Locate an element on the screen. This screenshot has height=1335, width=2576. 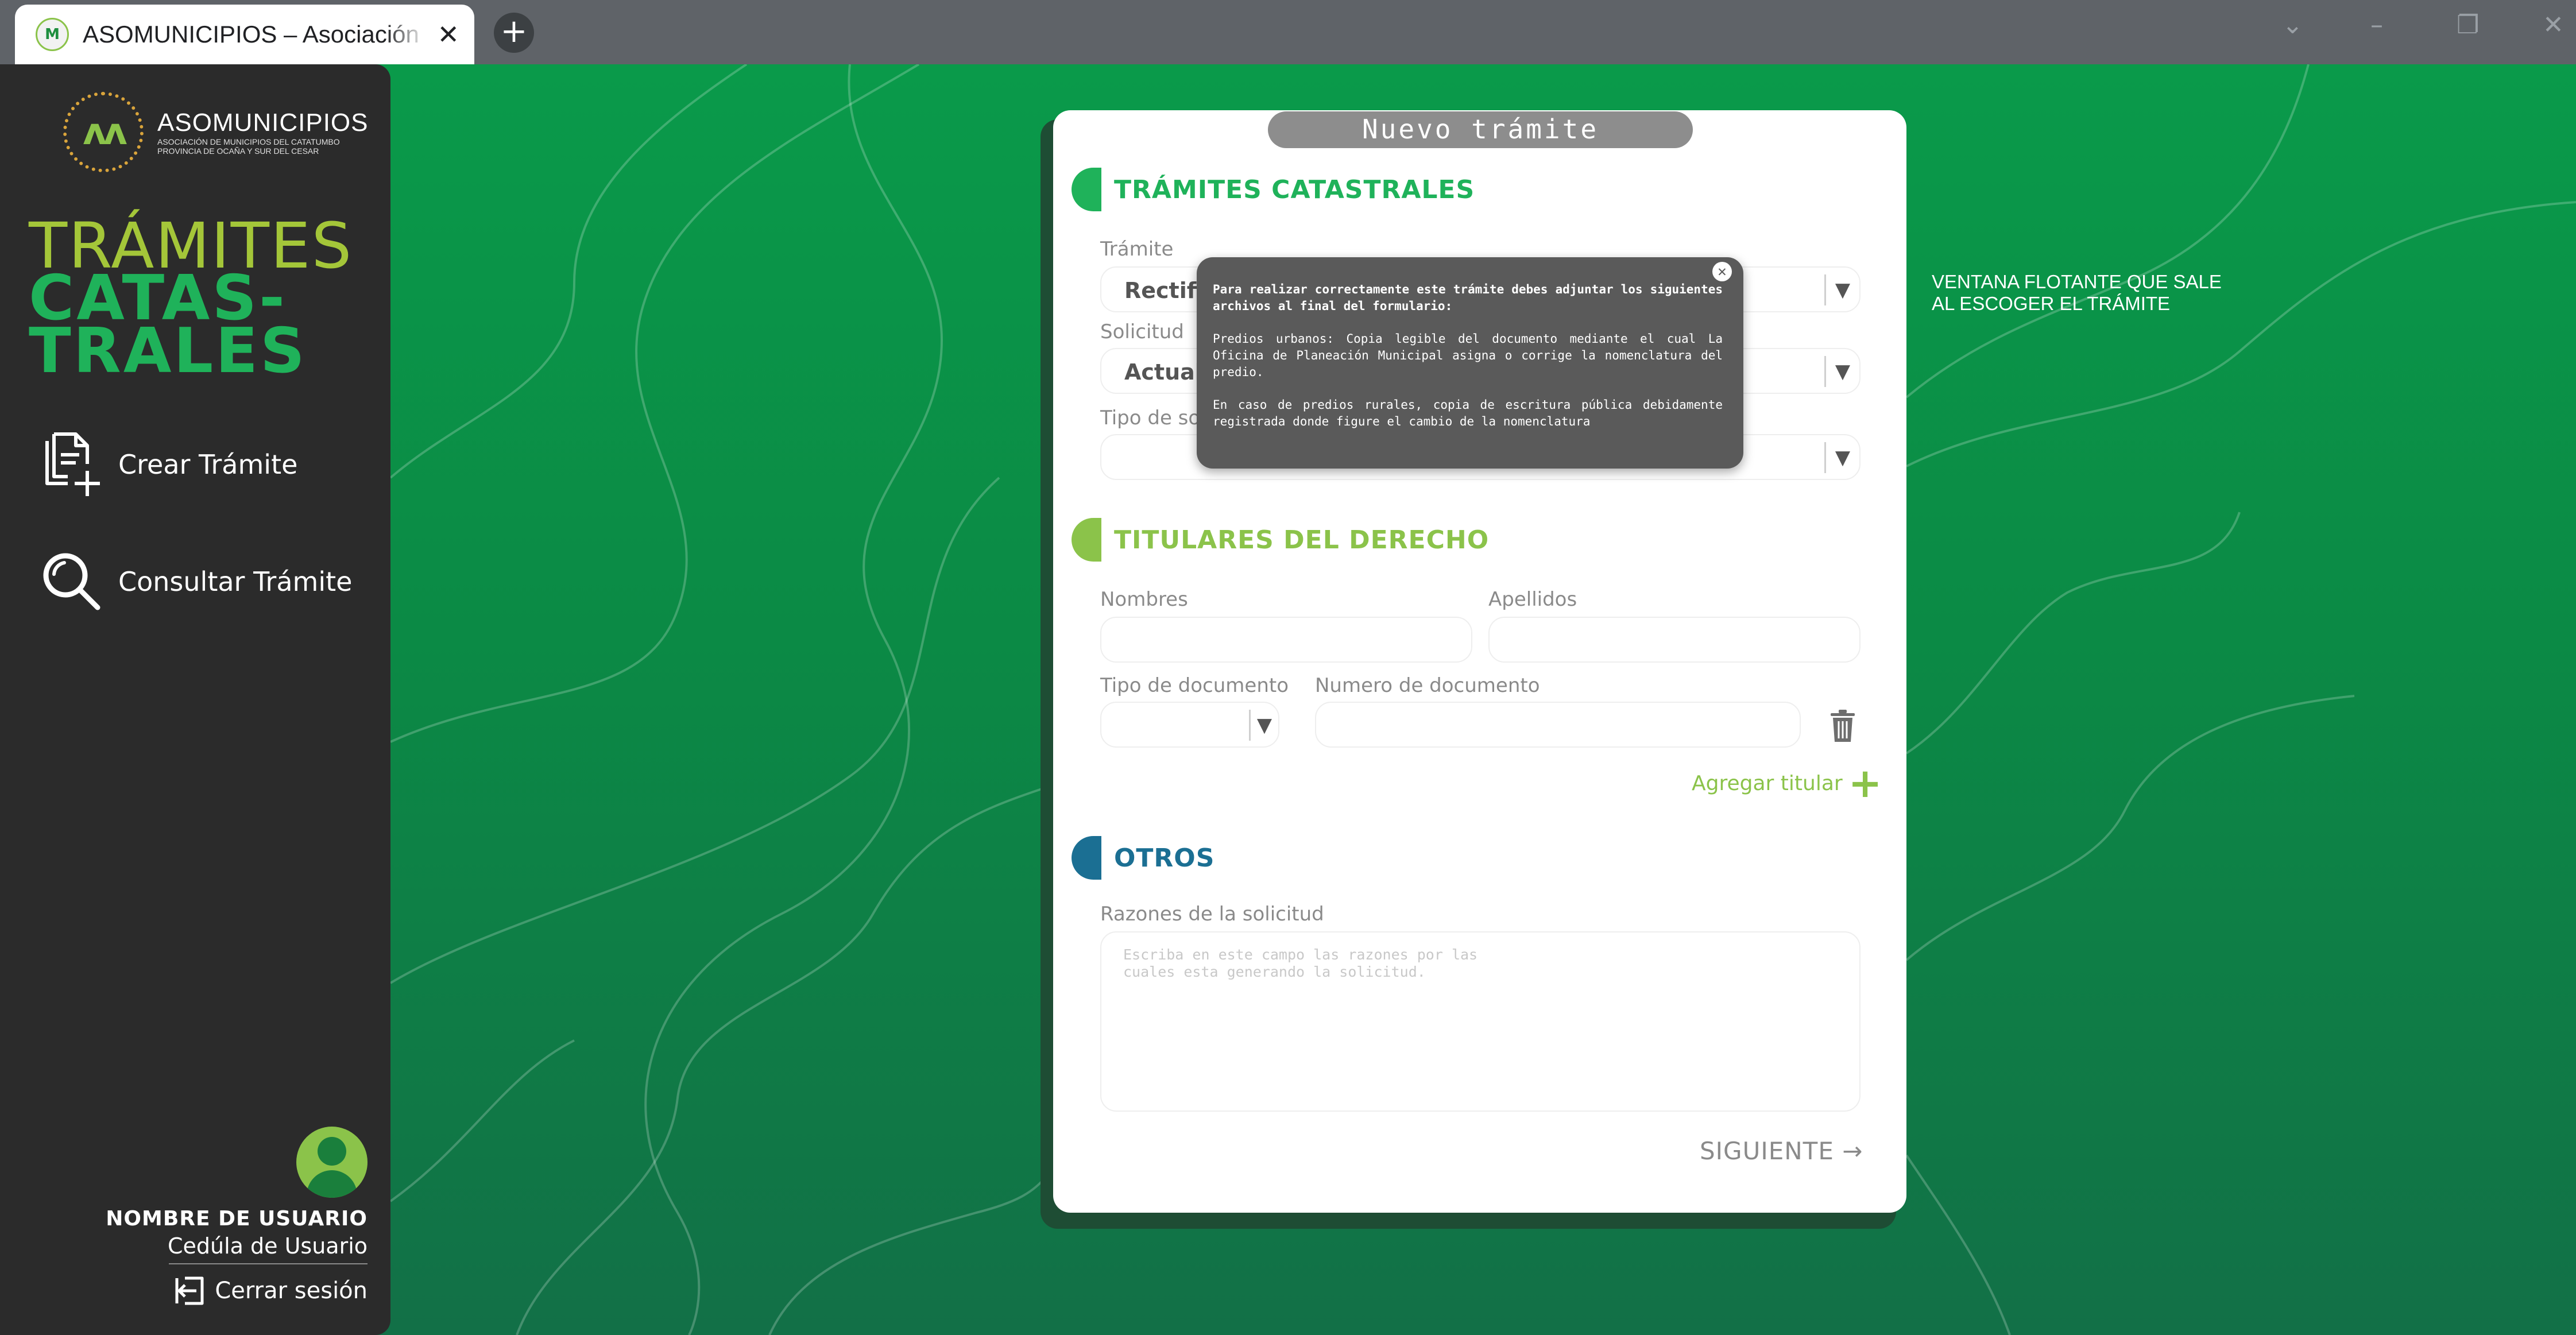
logout-icon is located at coordinates (189, 1290).